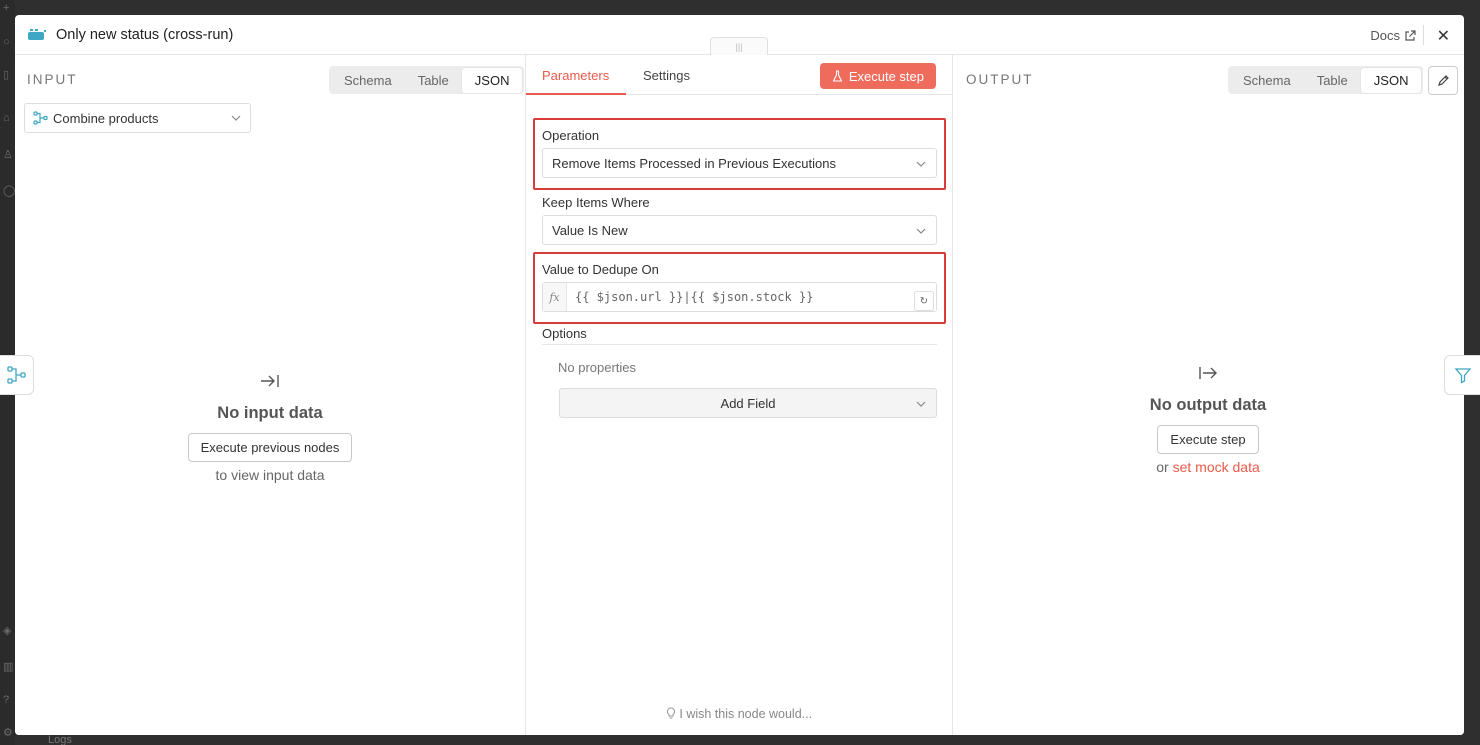 Image resolution: width=1480 pixels, height=745 pixels. Describe the element at coordinates (1385, 35) in the screenshot. I see `docs-label: Docs` at that location.